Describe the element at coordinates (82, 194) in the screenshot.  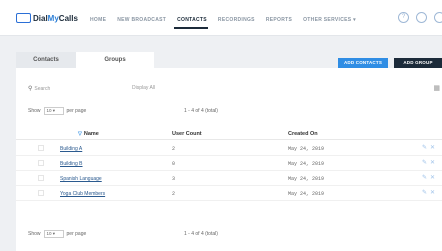
I see `group-name-link: Yoga Club Members` at that location.